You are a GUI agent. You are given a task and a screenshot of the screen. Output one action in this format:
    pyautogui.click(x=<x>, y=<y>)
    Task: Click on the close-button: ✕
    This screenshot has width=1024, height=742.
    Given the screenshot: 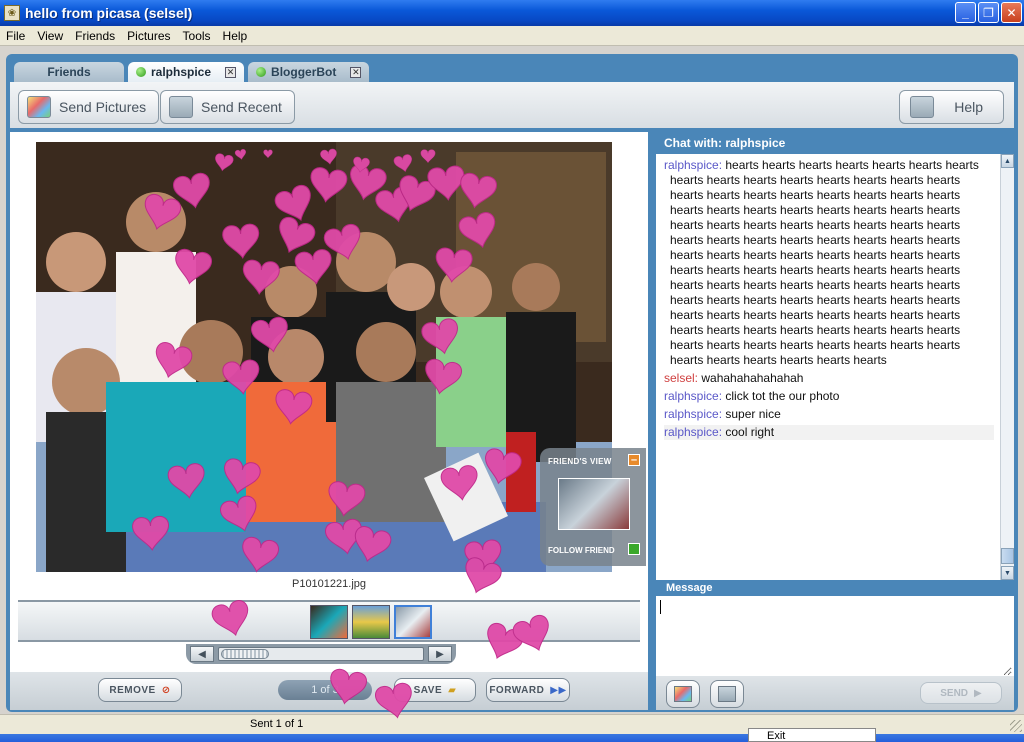 What is the action you would take?
    pyautogui.click(x=1011, y=12)
    